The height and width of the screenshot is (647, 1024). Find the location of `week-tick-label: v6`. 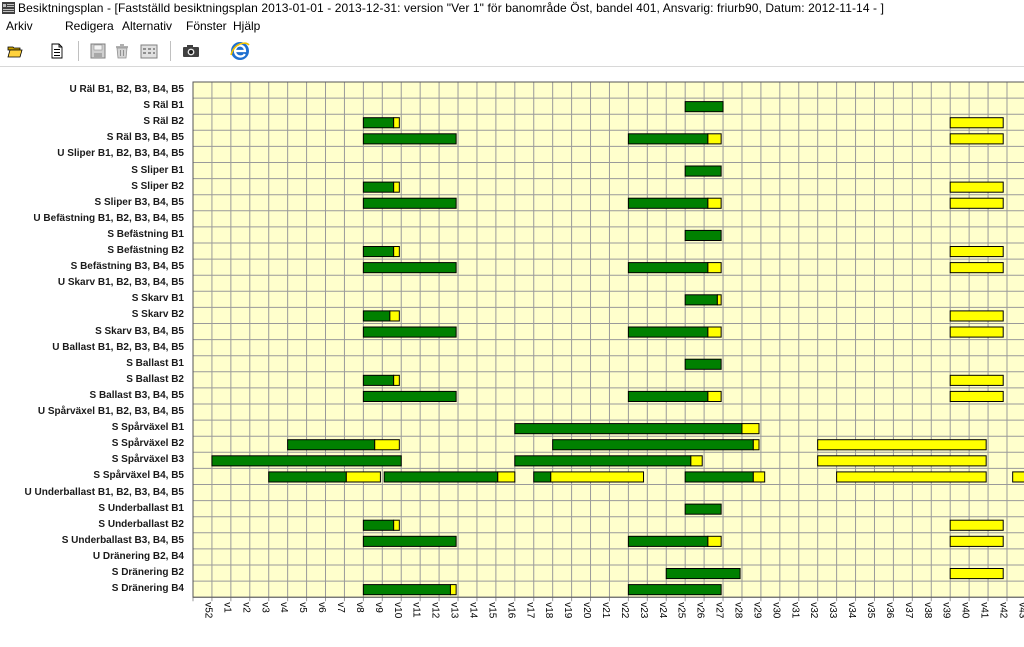

week-tick-label: v6 is located at coordinates (321, 607).